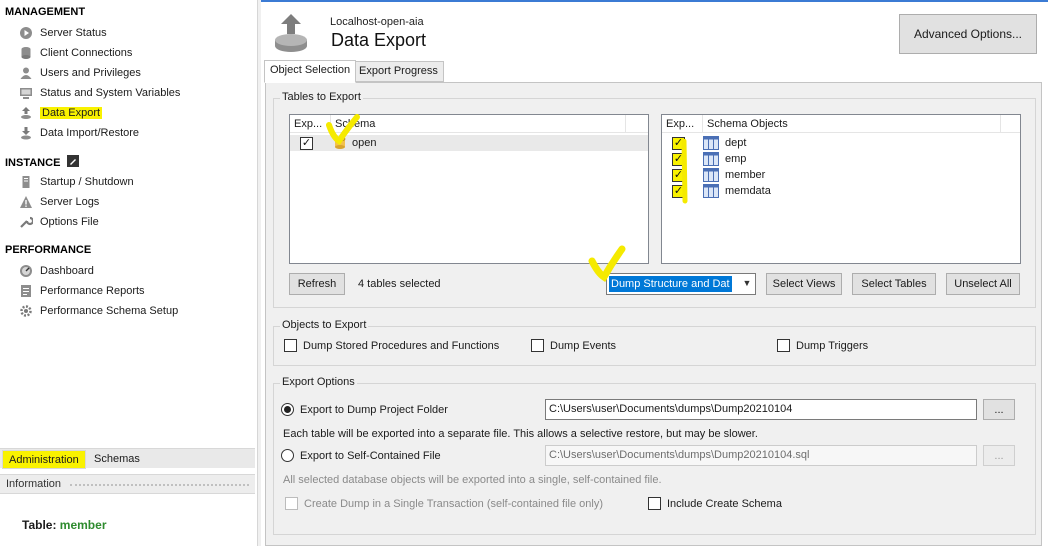 The width and height of the screenshot is (1048, 546). I want to click on column-schema-objects: Schema Objects, so click(852, 124).